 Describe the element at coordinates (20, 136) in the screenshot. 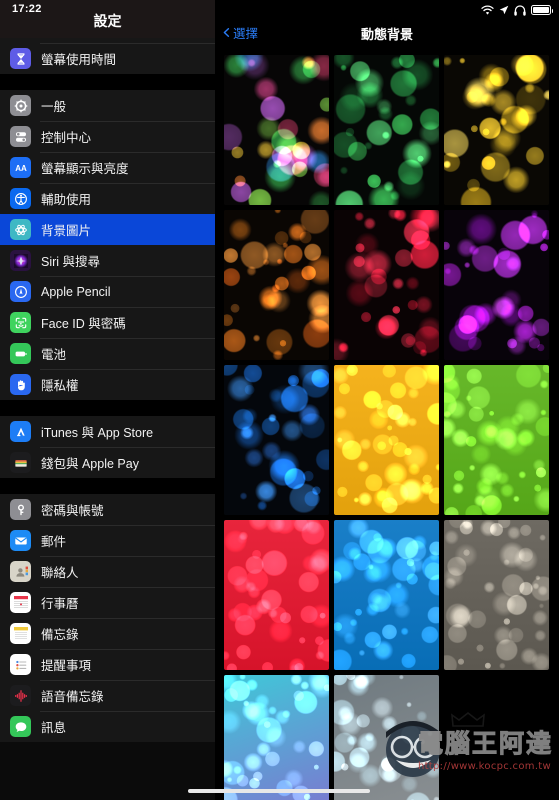

I see `control-center-icon` at that location.